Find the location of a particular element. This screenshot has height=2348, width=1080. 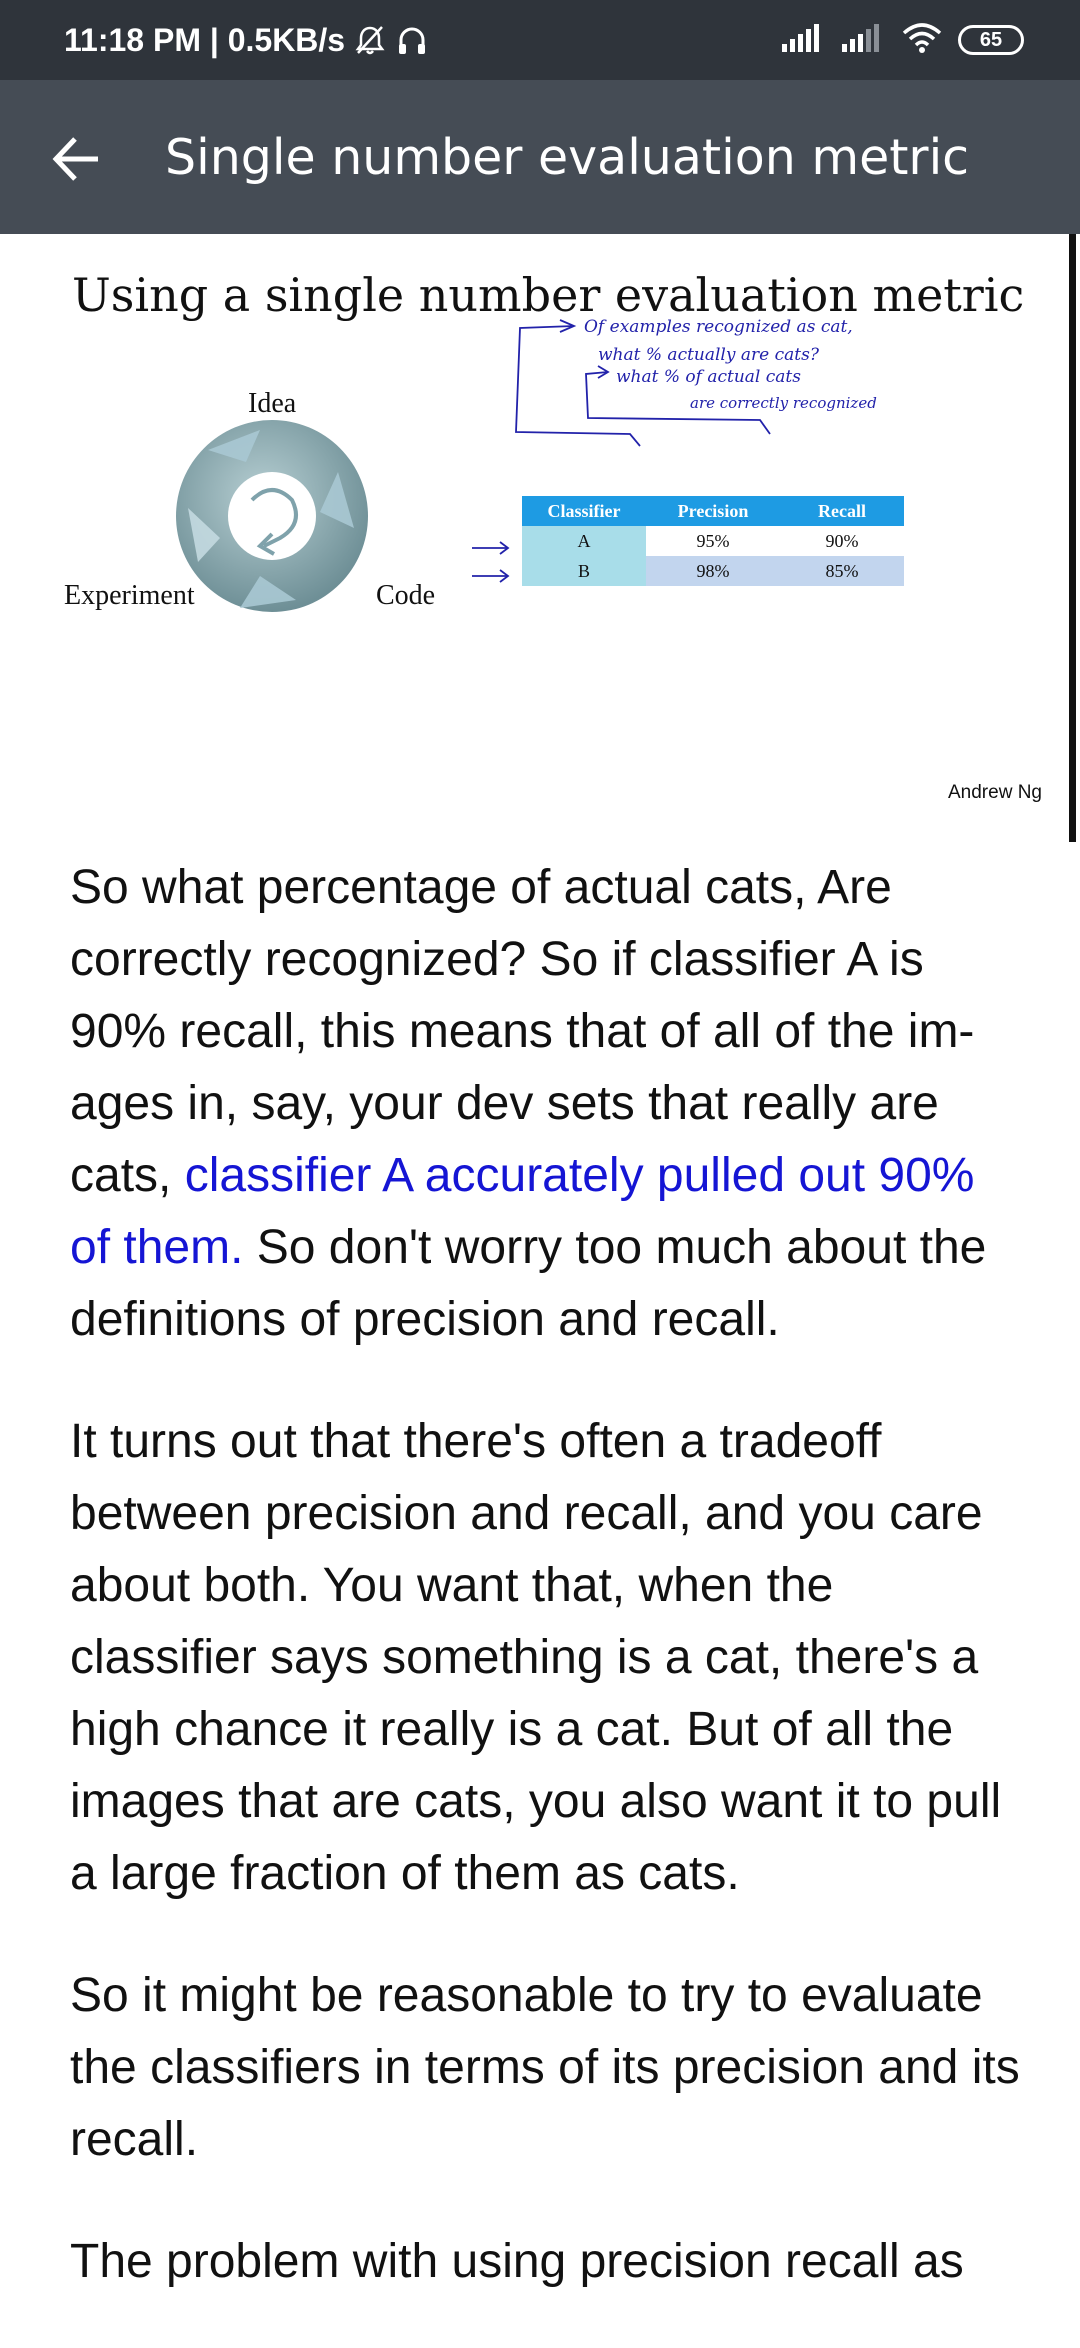

status-left: 11:18 PM | 0.5KB/s is located at coordinates (246, 40).